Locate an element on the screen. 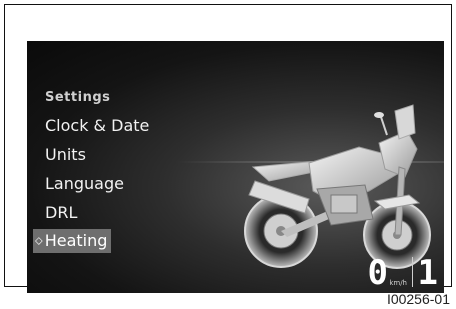 The width and height of the screenshot is (456, 309). menu-item-heating-label: Heating is located at coordinates (76, 240).